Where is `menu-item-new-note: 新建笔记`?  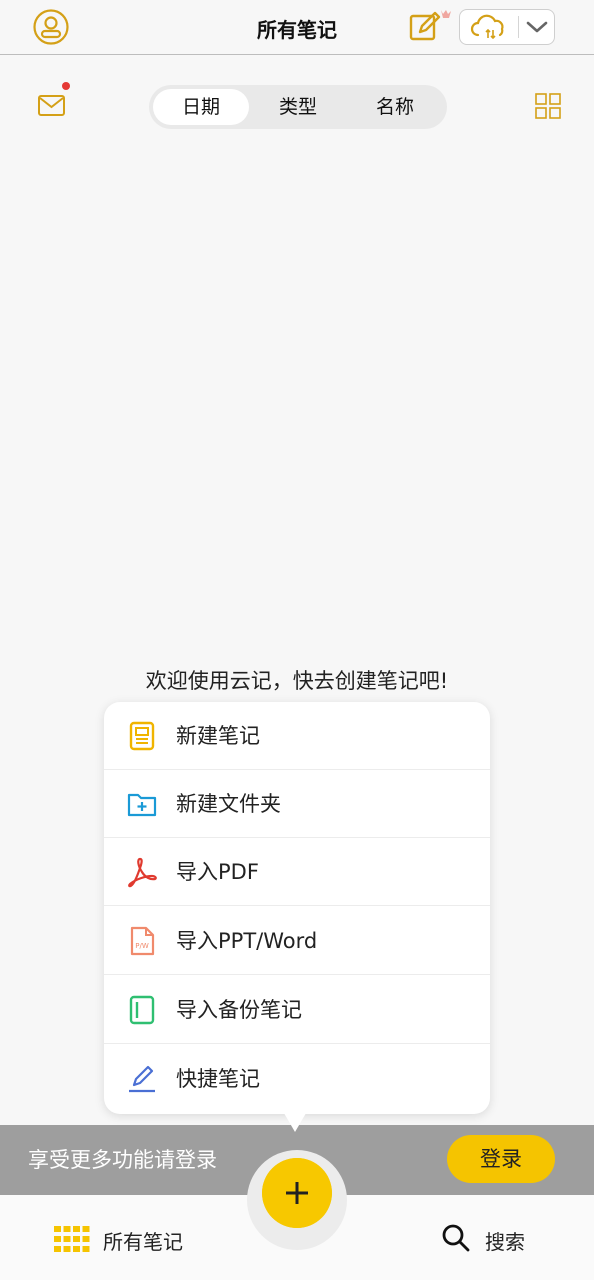 menu-item-new-note: 新建笔记 is located at coordinates (297, 736).